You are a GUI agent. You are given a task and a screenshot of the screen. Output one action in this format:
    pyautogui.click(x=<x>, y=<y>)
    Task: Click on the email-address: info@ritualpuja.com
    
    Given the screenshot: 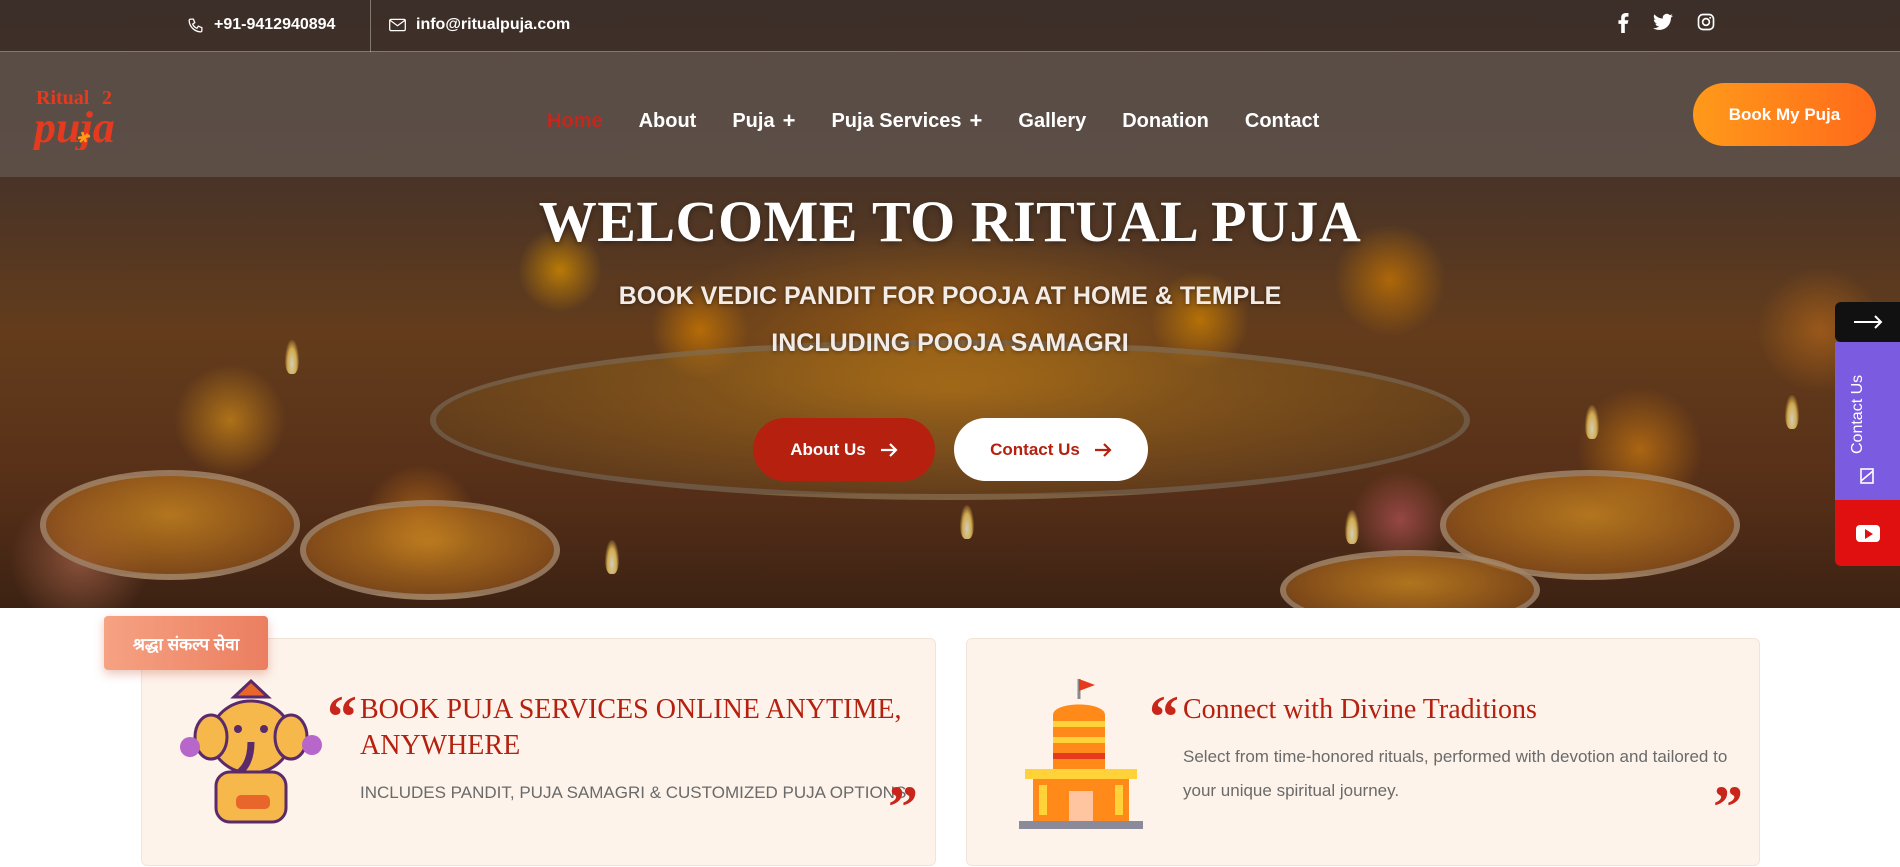 What is the action you would take?
    pyautogui.click(x=493, y=25)
    